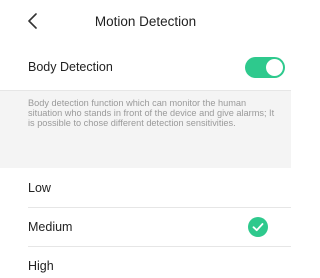 The width and height of the screenshot is (320, 278). I want to click on option-label: High, so click(41, 266).